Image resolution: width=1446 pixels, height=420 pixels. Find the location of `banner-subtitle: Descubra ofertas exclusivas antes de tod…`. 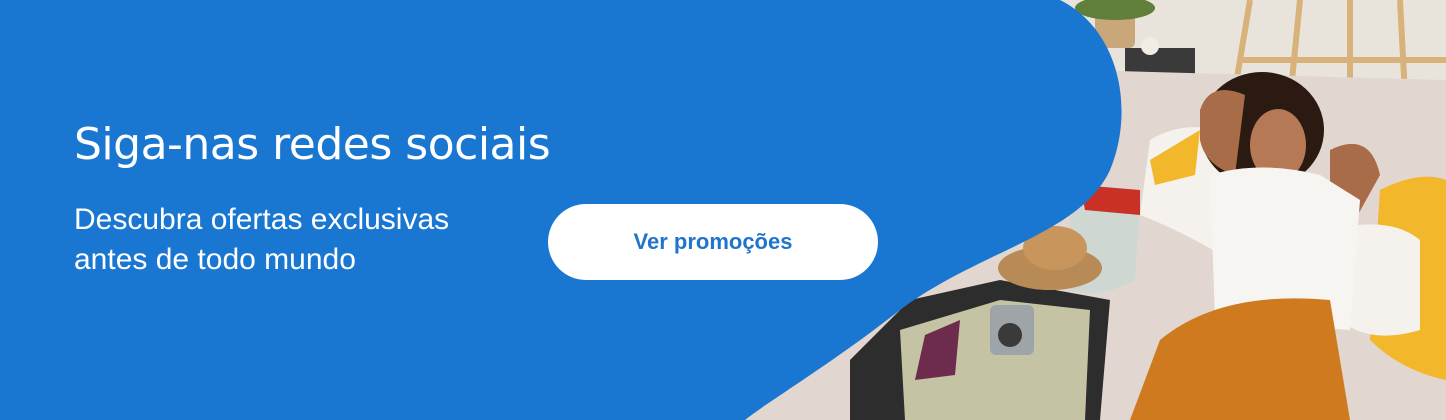

banner-subtitle: Descubra ofertas exclusivas antes de tod… is located at coordinates (262, 239).